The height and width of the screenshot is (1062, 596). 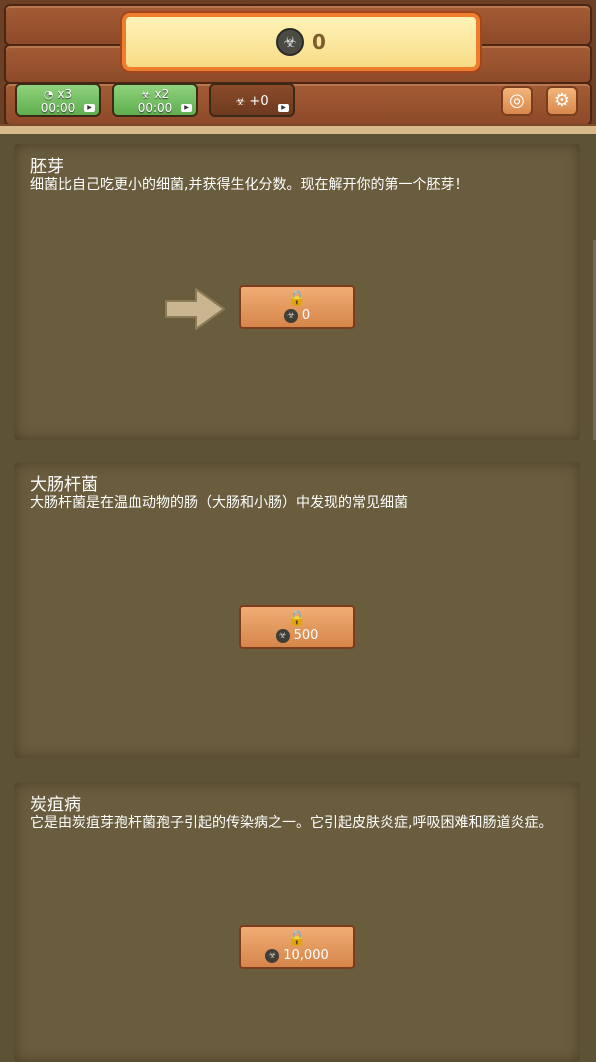 I want to click on lifebuoy-icon: ◎, so click(x=517, y=100).